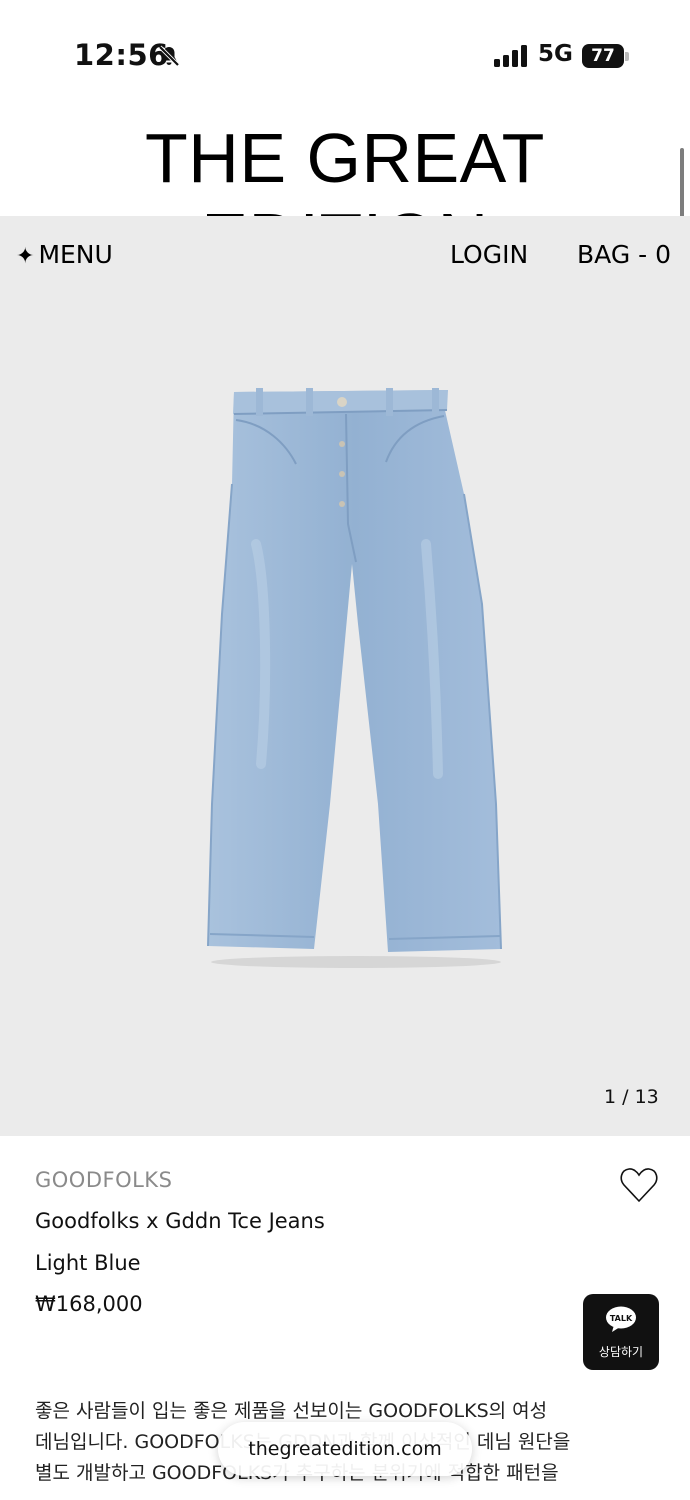  Describe the element at coordinates (489, 254) in the screenshot. I see `login-link: LOGIN` at that location.